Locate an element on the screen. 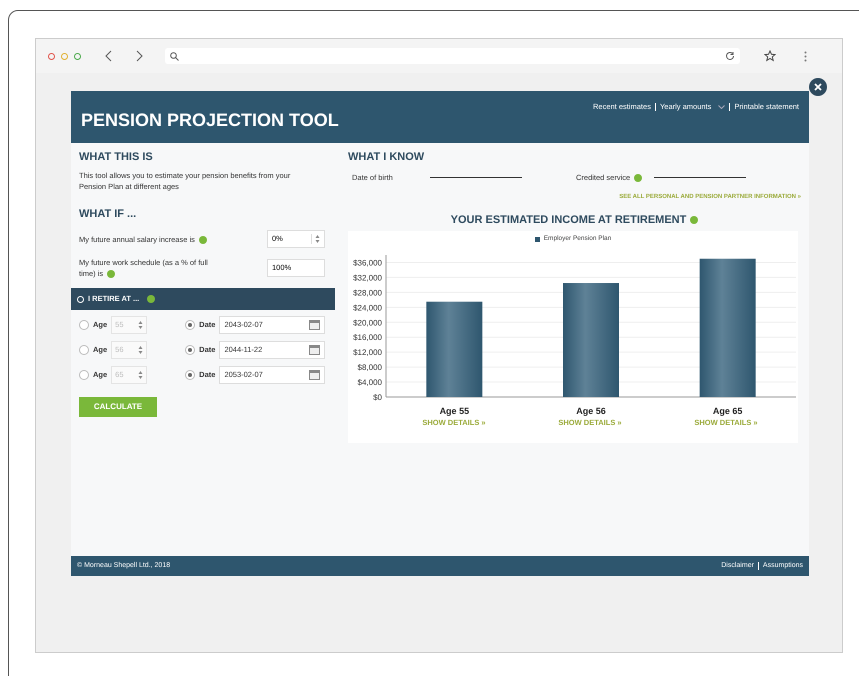 The image size is (859, 676). axis-tick-label: $4,000 is located at coordinates (370, 383).